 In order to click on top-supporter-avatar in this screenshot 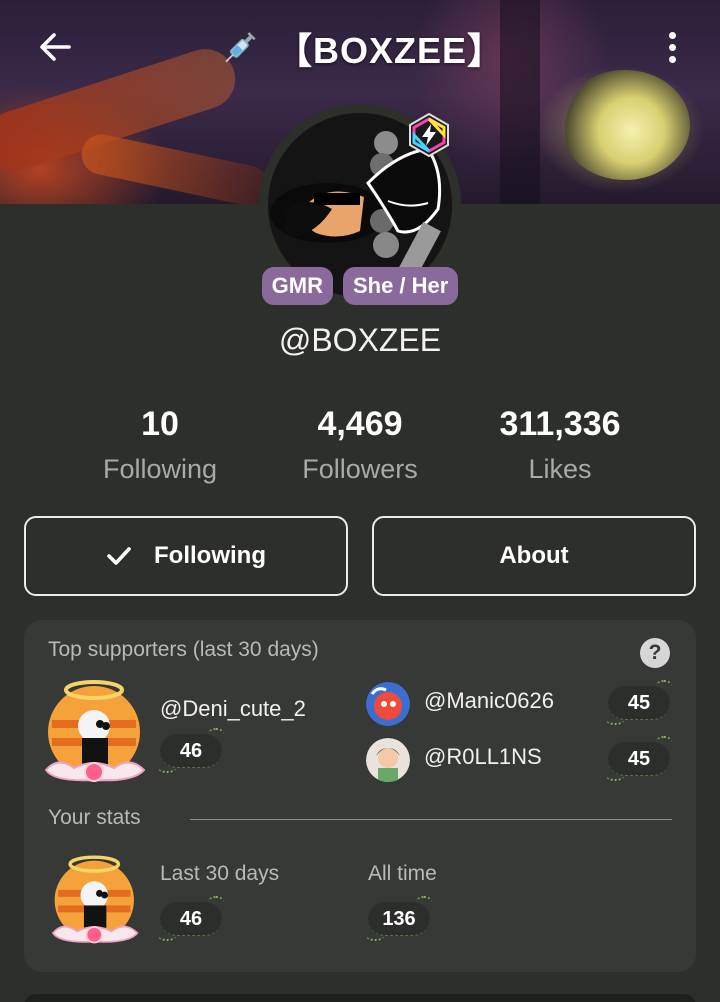, I will do `click(96, 734)`.